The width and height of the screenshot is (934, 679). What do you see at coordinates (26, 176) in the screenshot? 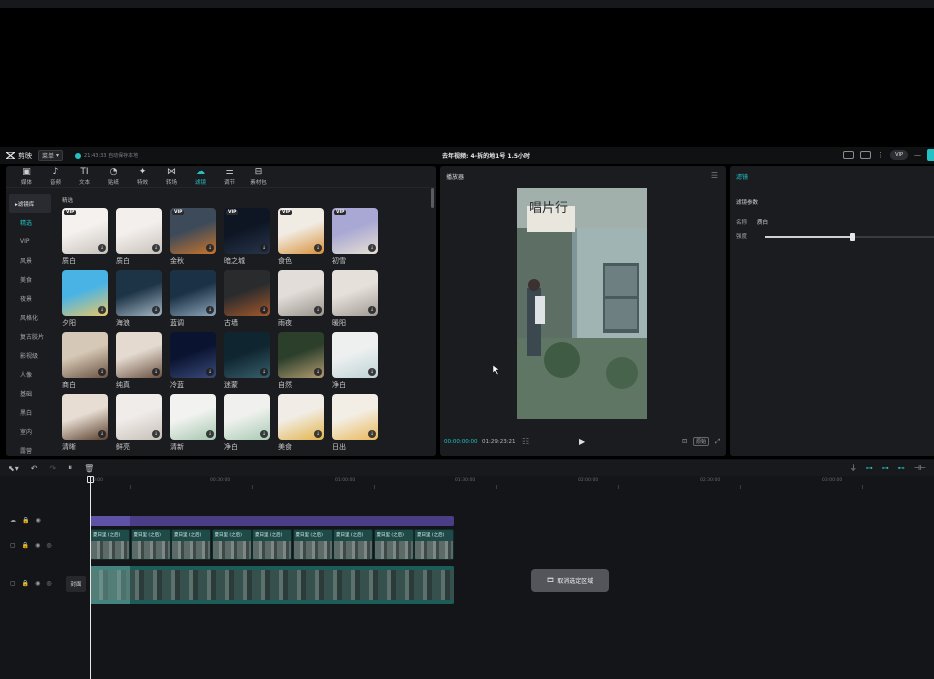
I see `tab-media: ▣ 媒体` at bounding box center [26, 176].